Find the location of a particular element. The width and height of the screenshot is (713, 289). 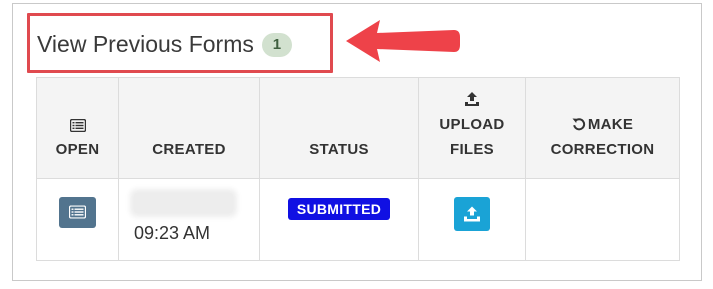

status-badge: SUBMITTED is located at coordinates (339, 209).